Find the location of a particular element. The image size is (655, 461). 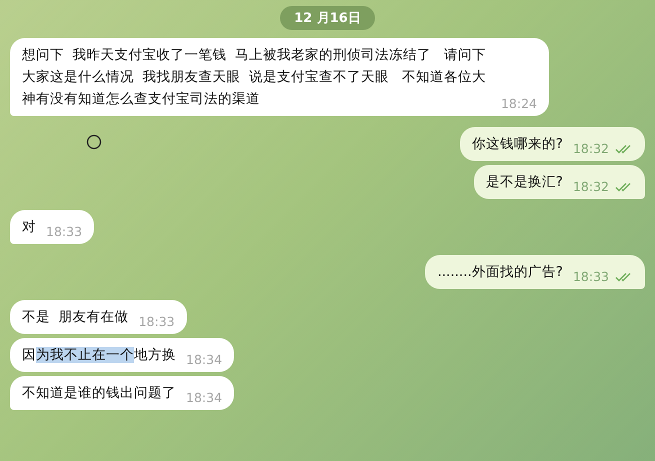

message-text: 不是 朋友有在做 is located at coordinates (75, 317).